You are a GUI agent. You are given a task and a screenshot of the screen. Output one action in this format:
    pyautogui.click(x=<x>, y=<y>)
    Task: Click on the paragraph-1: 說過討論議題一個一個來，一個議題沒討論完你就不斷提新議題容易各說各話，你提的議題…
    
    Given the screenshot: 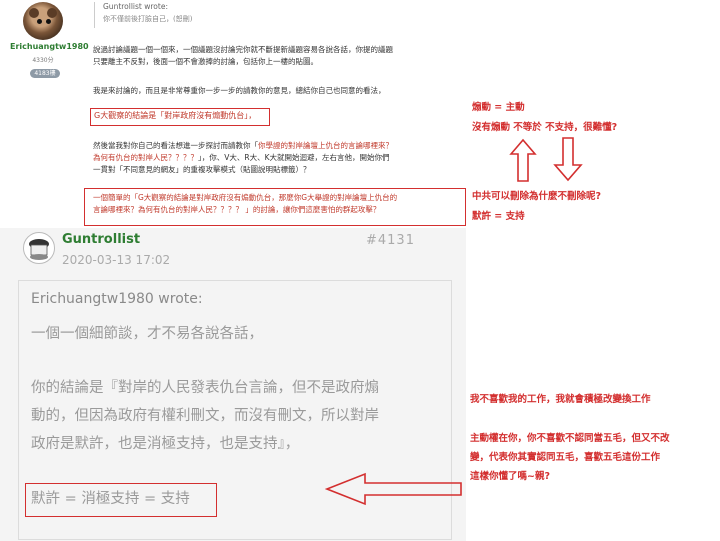 What is the action you would take?
    pyautogui.click(x=243, y=56)
    